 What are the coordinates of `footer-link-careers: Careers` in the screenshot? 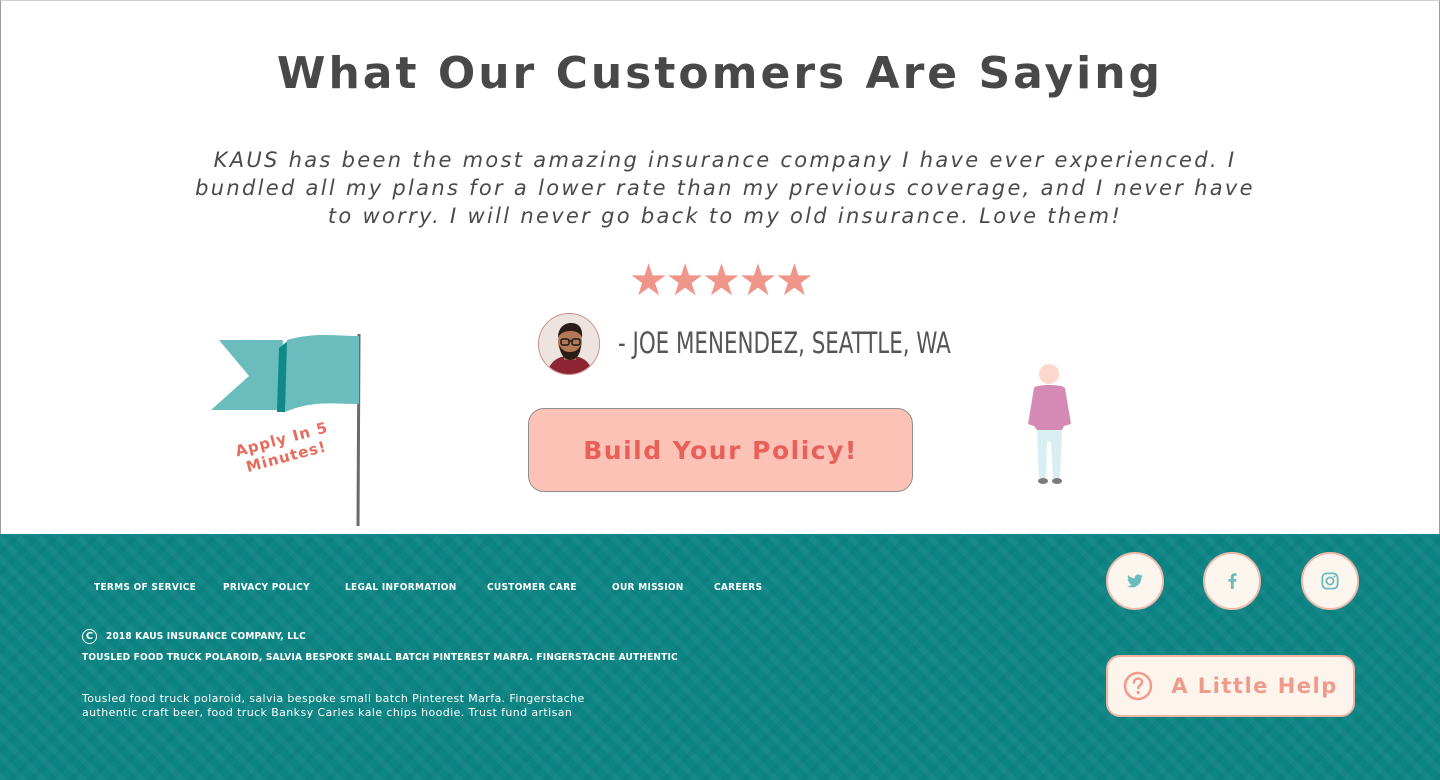 It's located at (738, 587).